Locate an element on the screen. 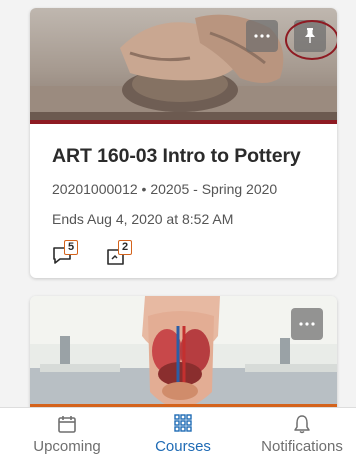 This screenshot has height=462, width=356. course-term: 20201000012 • 20205 - Spring 2020 is located at coordinates (165, 189).